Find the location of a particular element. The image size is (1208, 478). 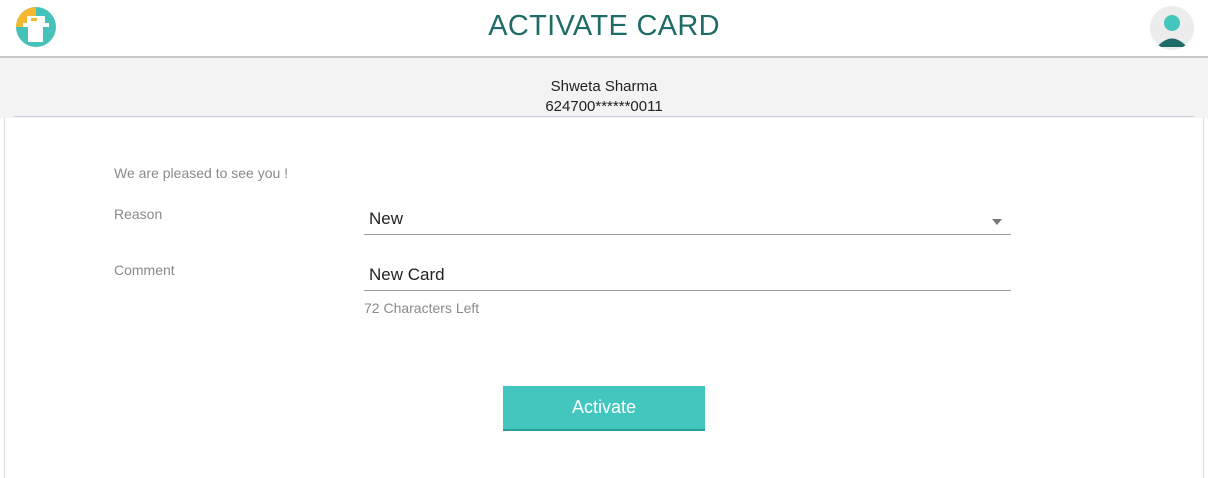

card-number: 624700******0011 is located at coordinates (604, 106).